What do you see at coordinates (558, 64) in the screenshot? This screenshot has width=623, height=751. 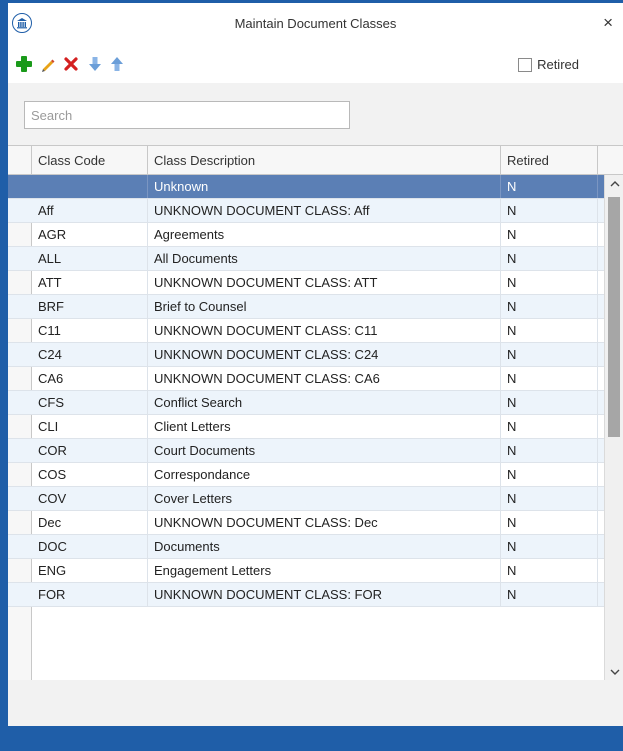 I see `retired-checkbox-label: Retired` at bounding box center [558, 64].